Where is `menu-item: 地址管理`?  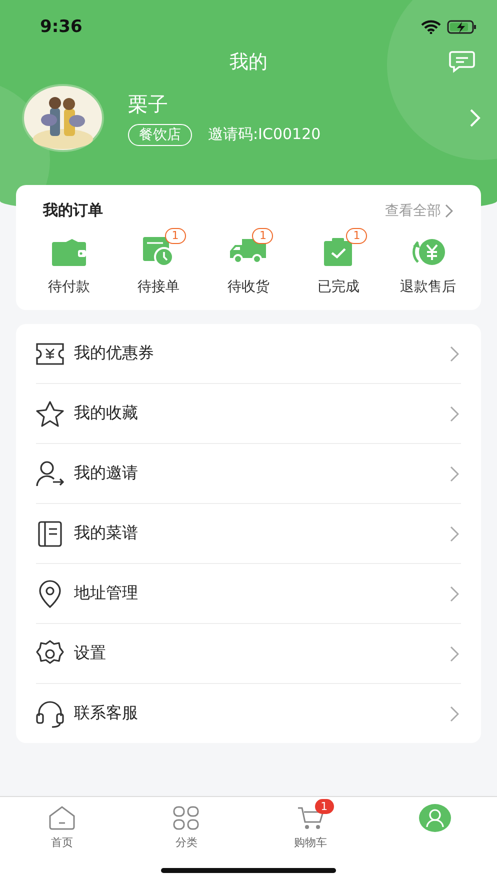 menu-item: 地址管理 is located at coordinates (248, 594).